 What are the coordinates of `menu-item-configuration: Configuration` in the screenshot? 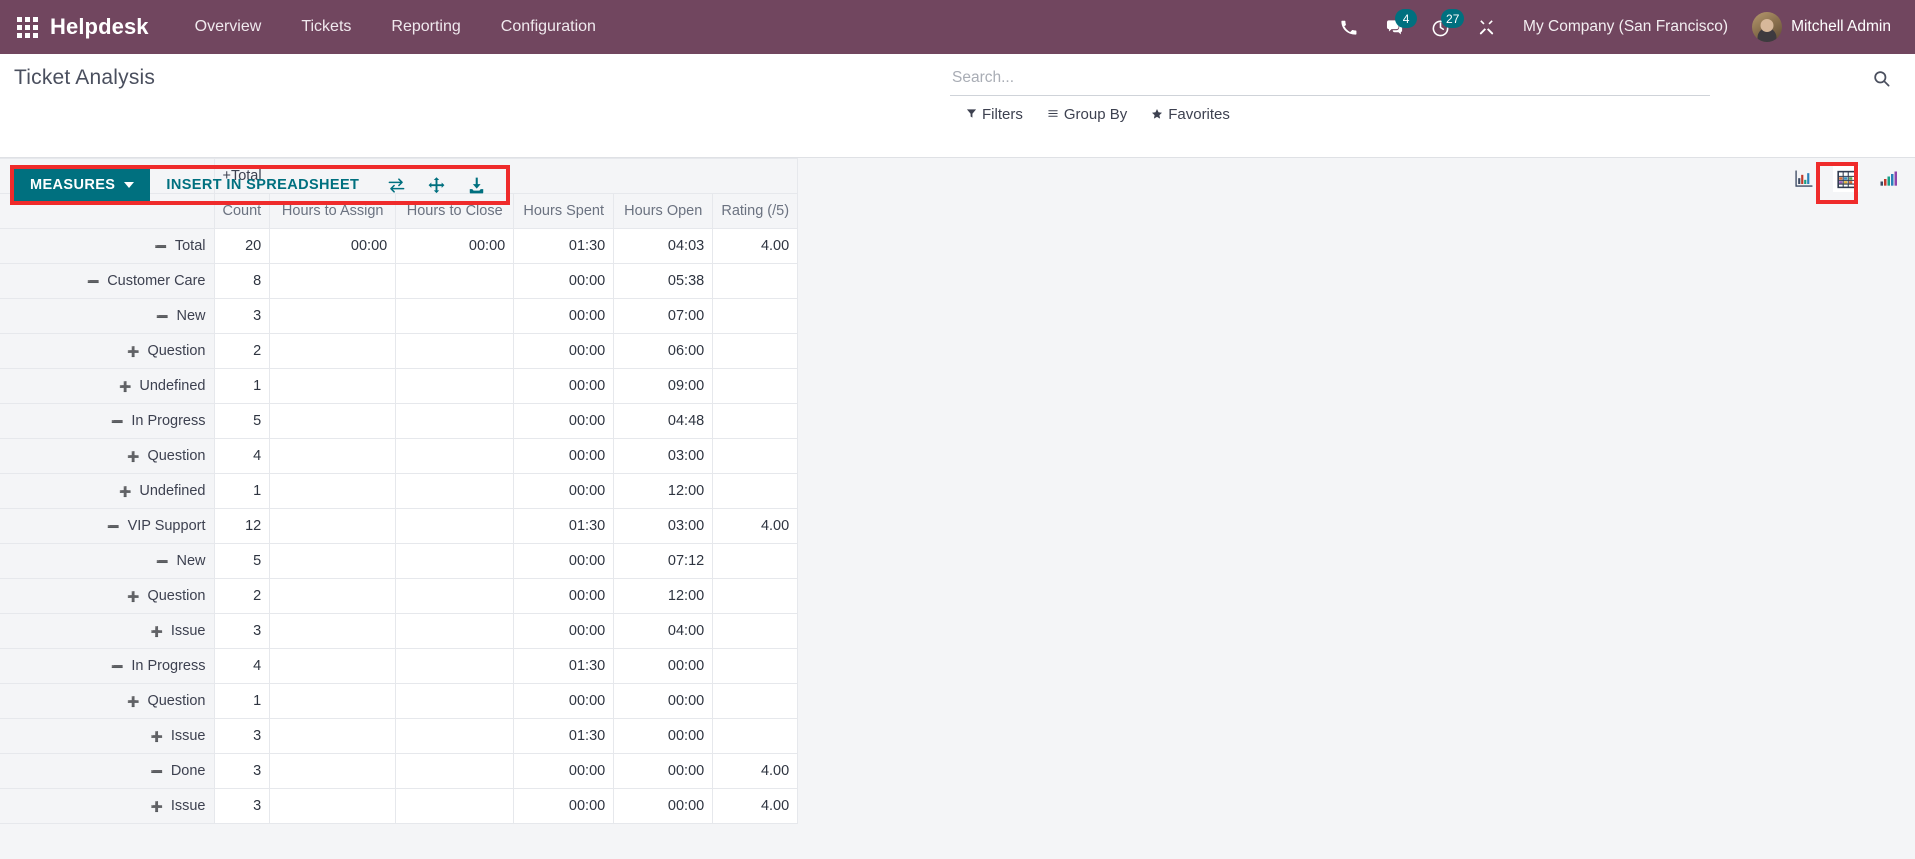 It's located at (548, 27).